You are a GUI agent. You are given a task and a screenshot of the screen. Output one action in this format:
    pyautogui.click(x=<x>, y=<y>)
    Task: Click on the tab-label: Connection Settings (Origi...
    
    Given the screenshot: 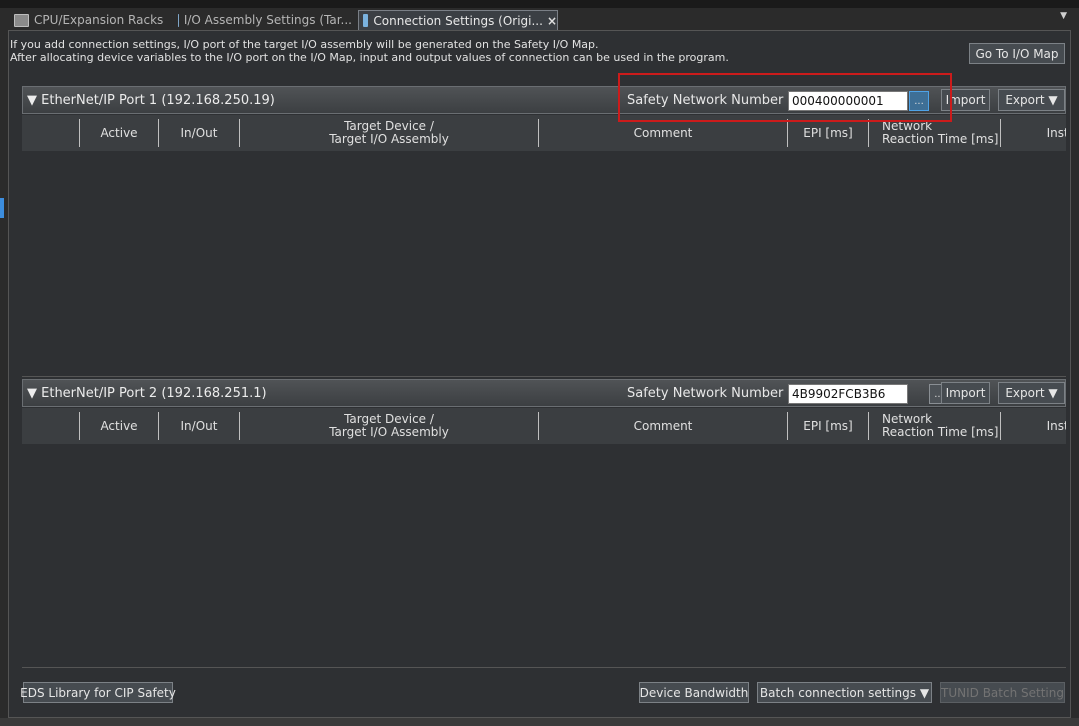 What is the action you would take?
    pyautogui.click(x=458, y=20)
    